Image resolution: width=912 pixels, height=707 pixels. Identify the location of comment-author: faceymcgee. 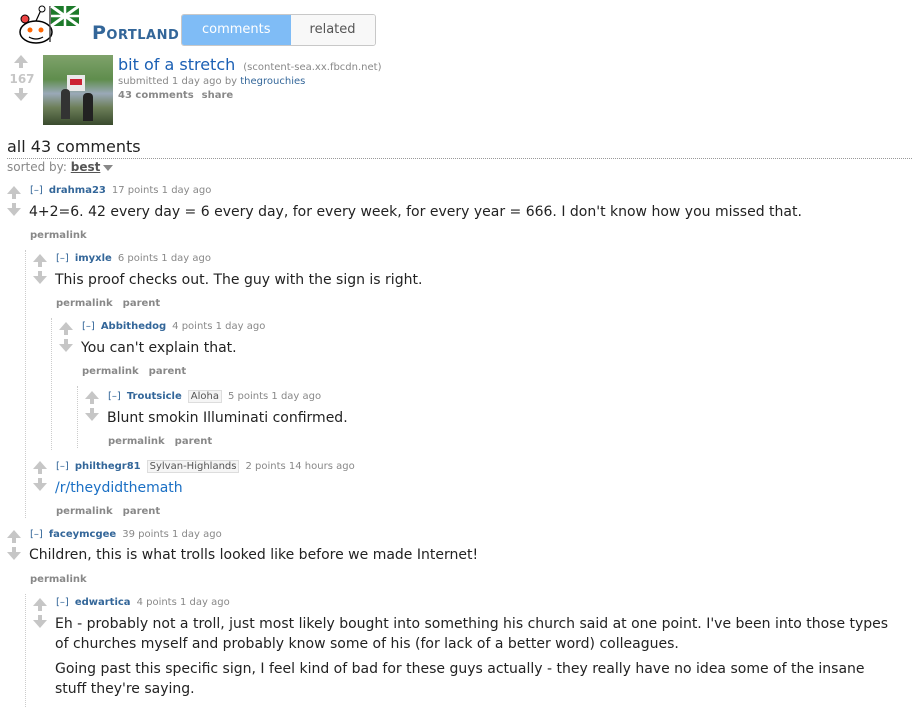
(82, 534).